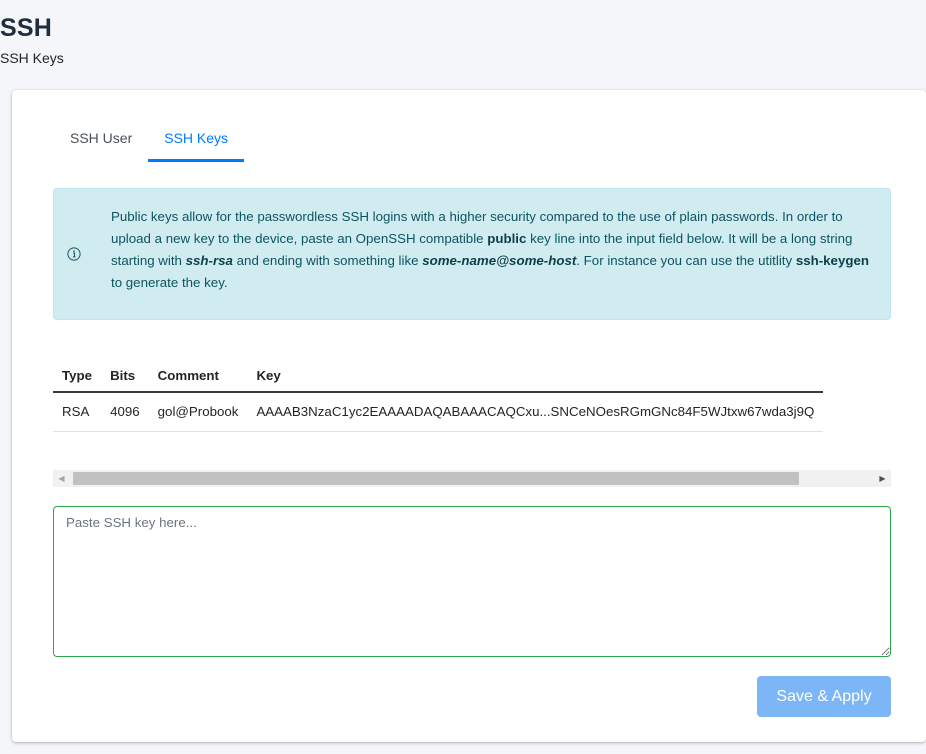 This screenshot has height=754, width=926. I want to click on column-header-comment: Comment, so click(198, 377).